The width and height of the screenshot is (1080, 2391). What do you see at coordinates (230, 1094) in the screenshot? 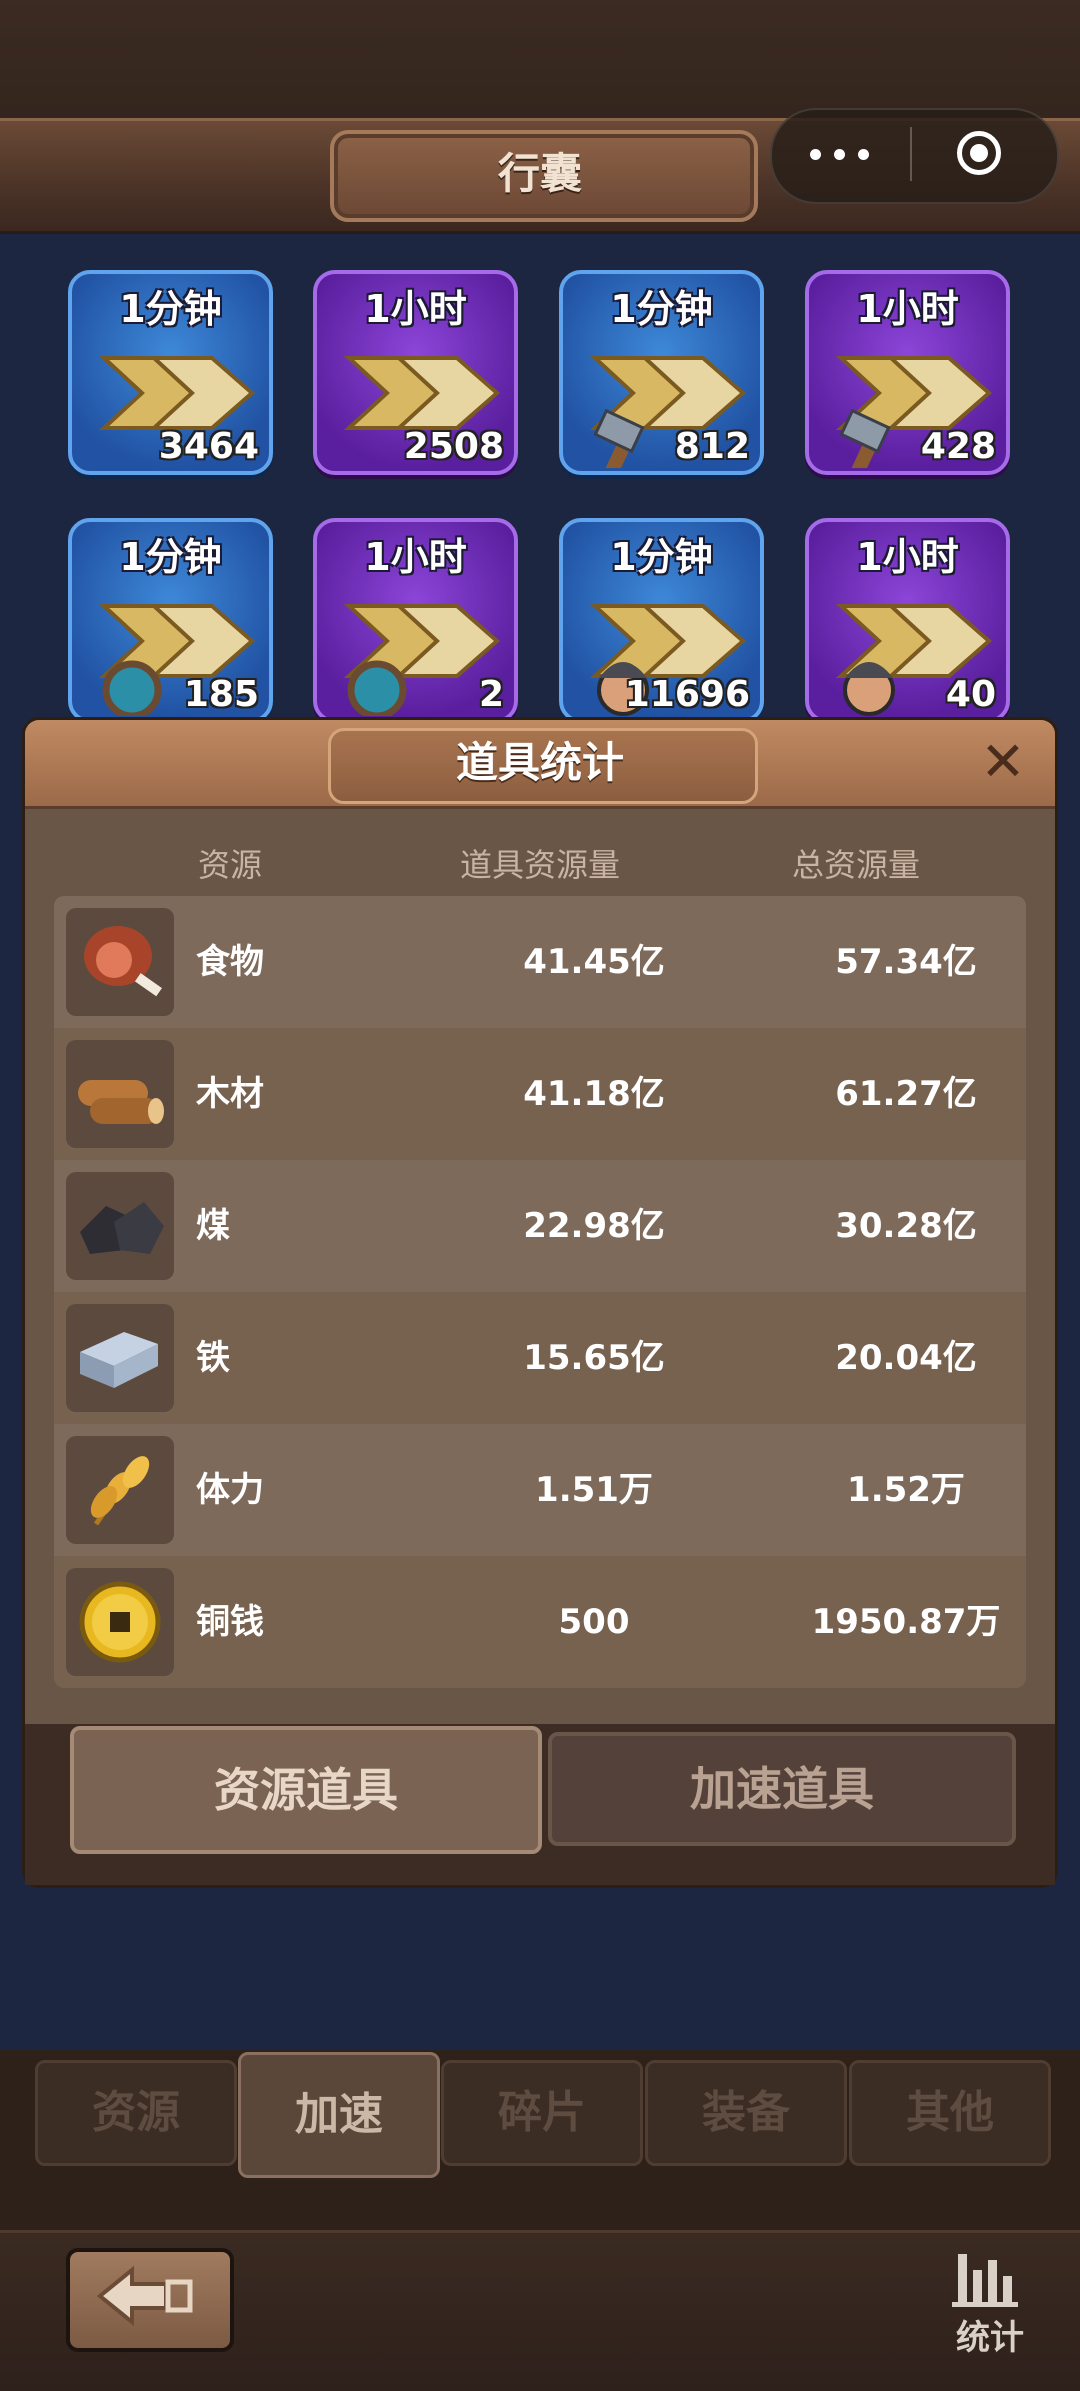
I see `resource-name: 木材` at bounding box center [230, 1094].